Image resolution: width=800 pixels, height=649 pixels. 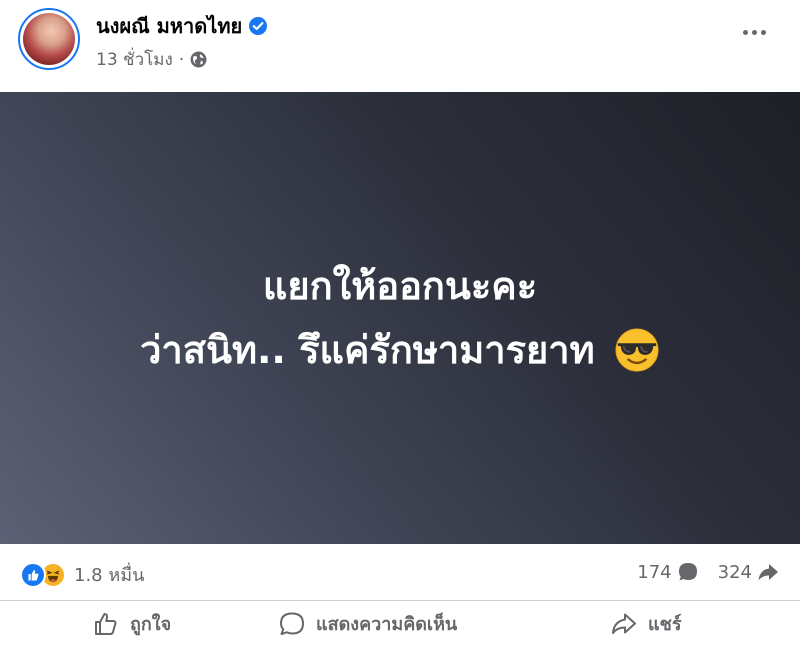 I want to click on reaction-count: 1.8 หมื่น, so click(x=109, y=575).